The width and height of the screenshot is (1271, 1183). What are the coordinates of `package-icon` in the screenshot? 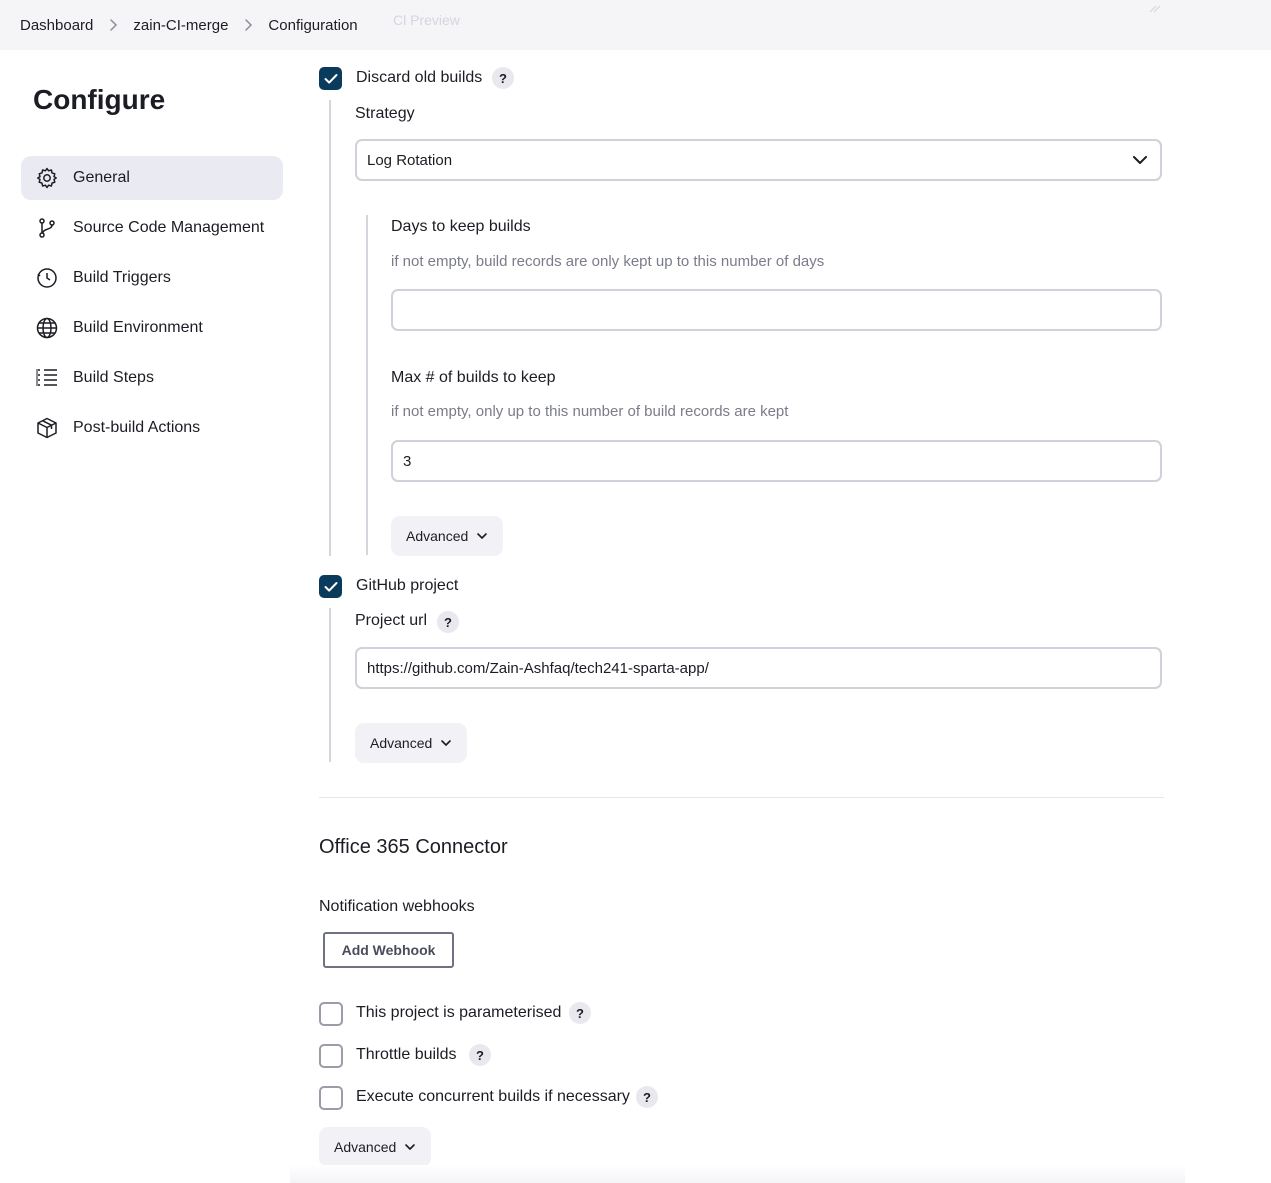 It's located at (47, 428).